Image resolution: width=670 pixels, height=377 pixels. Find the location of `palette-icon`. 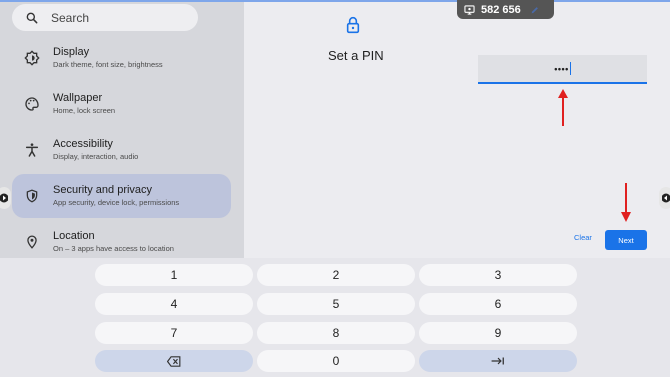

palette-icon is located at coordinates (32, 104).